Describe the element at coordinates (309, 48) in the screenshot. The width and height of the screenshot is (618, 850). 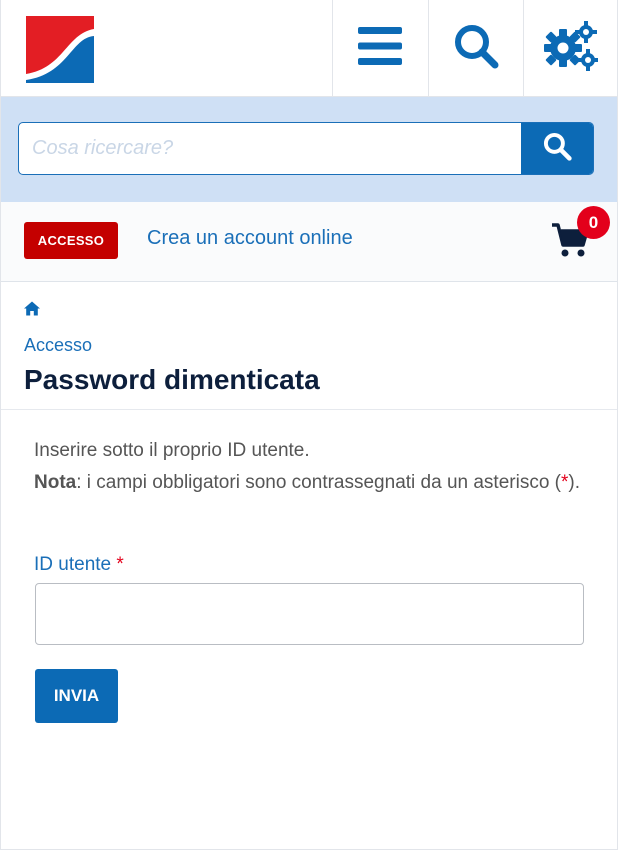
I see `site-header` at that location.